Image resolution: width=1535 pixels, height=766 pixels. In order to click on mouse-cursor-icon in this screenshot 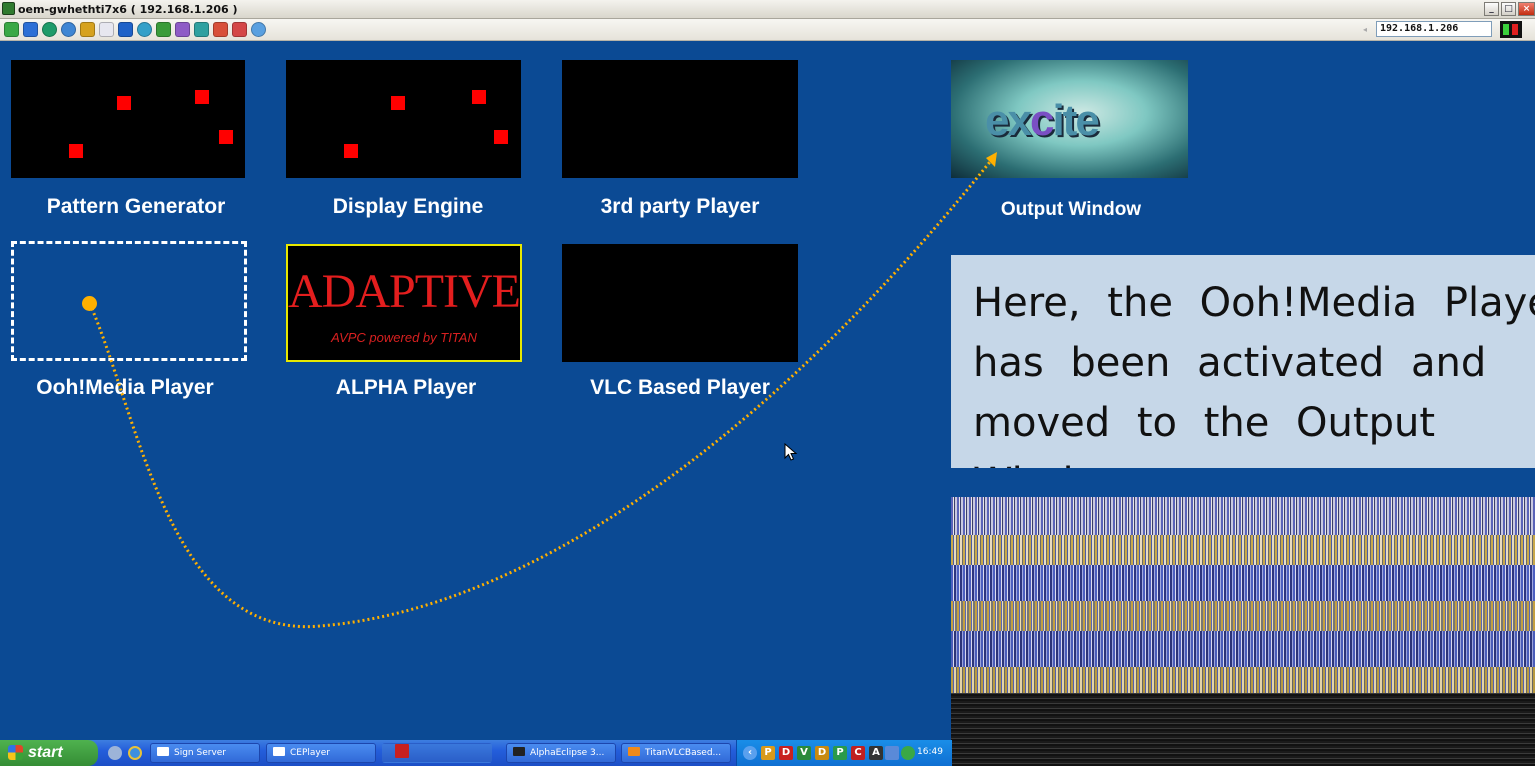, I will do `click(791, 452)`.